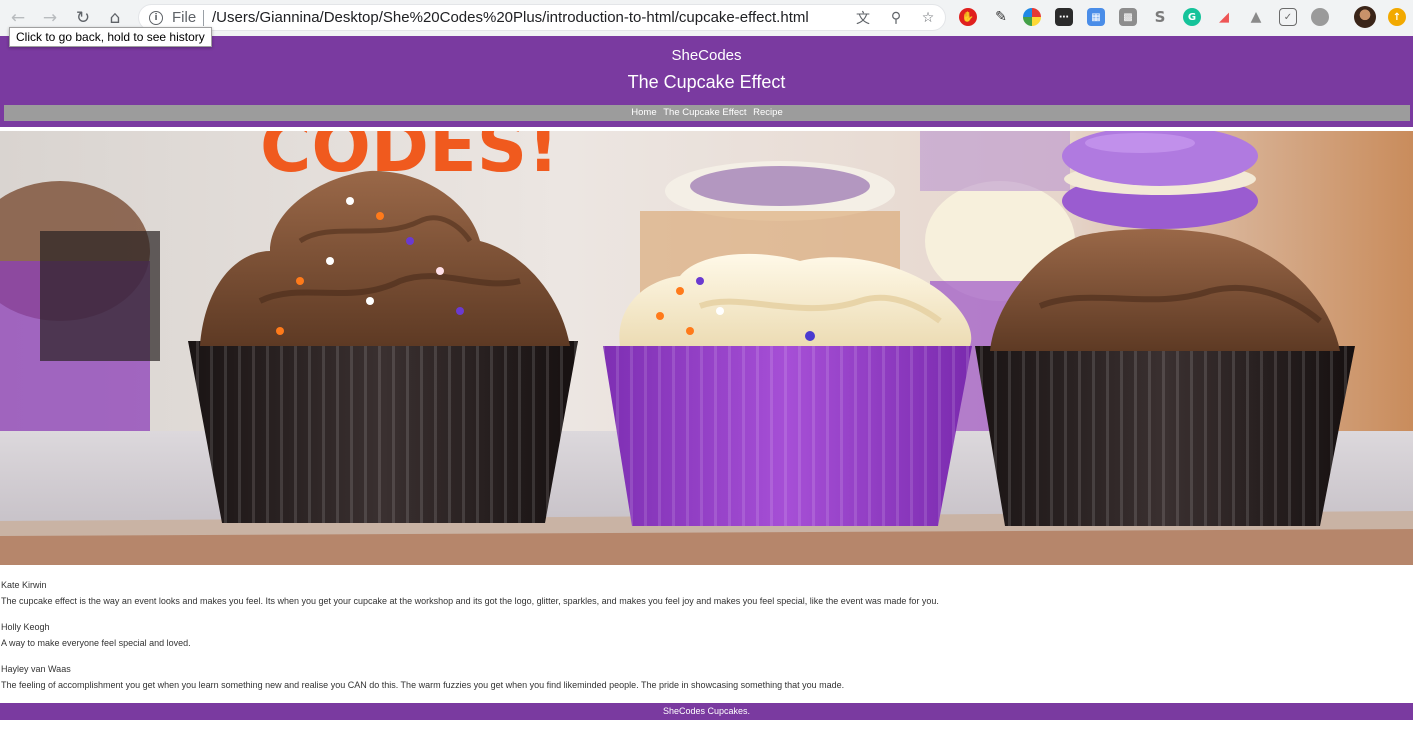 The image size is (1413, 736). Describe the element at coordinates (24, 585) in the screenshot. I see `quote-author: Kate Kirwin` at that location.